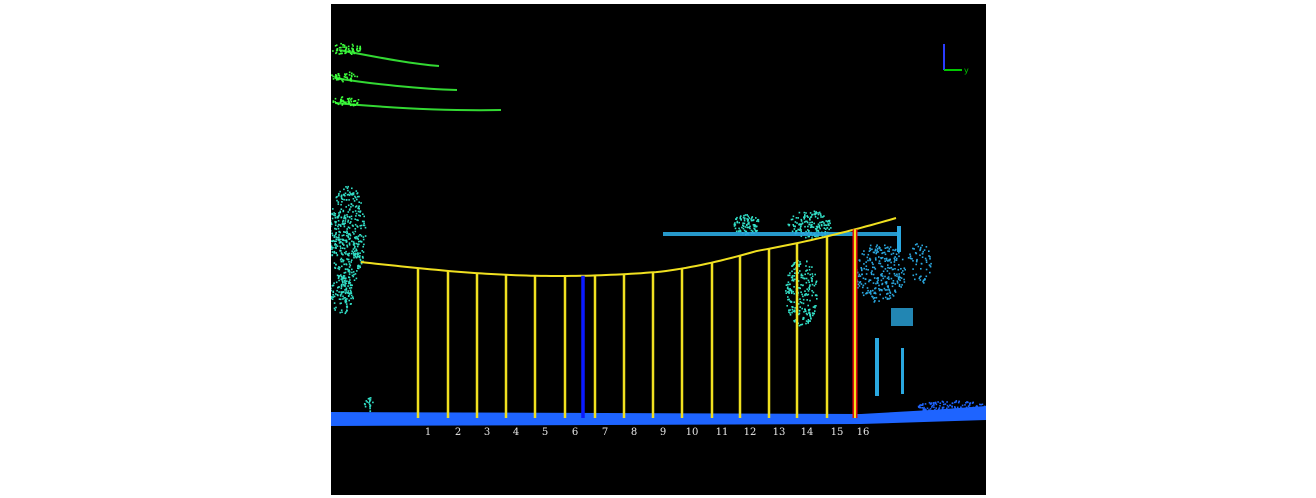 Image resolution: width=1316 pixels, height=498 pixels. I want to click on overpass-beam, so click(780, 234).